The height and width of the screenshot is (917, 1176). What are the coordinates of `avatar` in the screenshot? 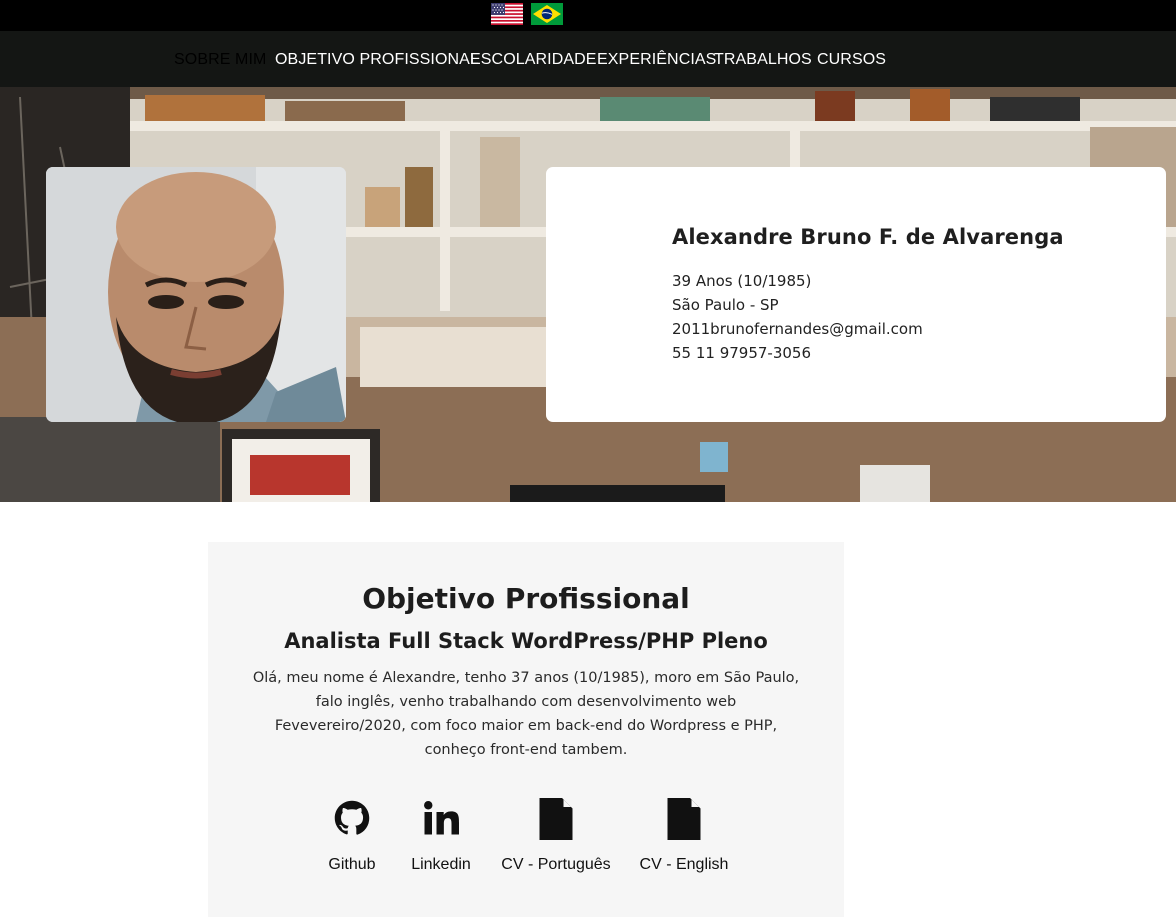 It's located at (196, 294).